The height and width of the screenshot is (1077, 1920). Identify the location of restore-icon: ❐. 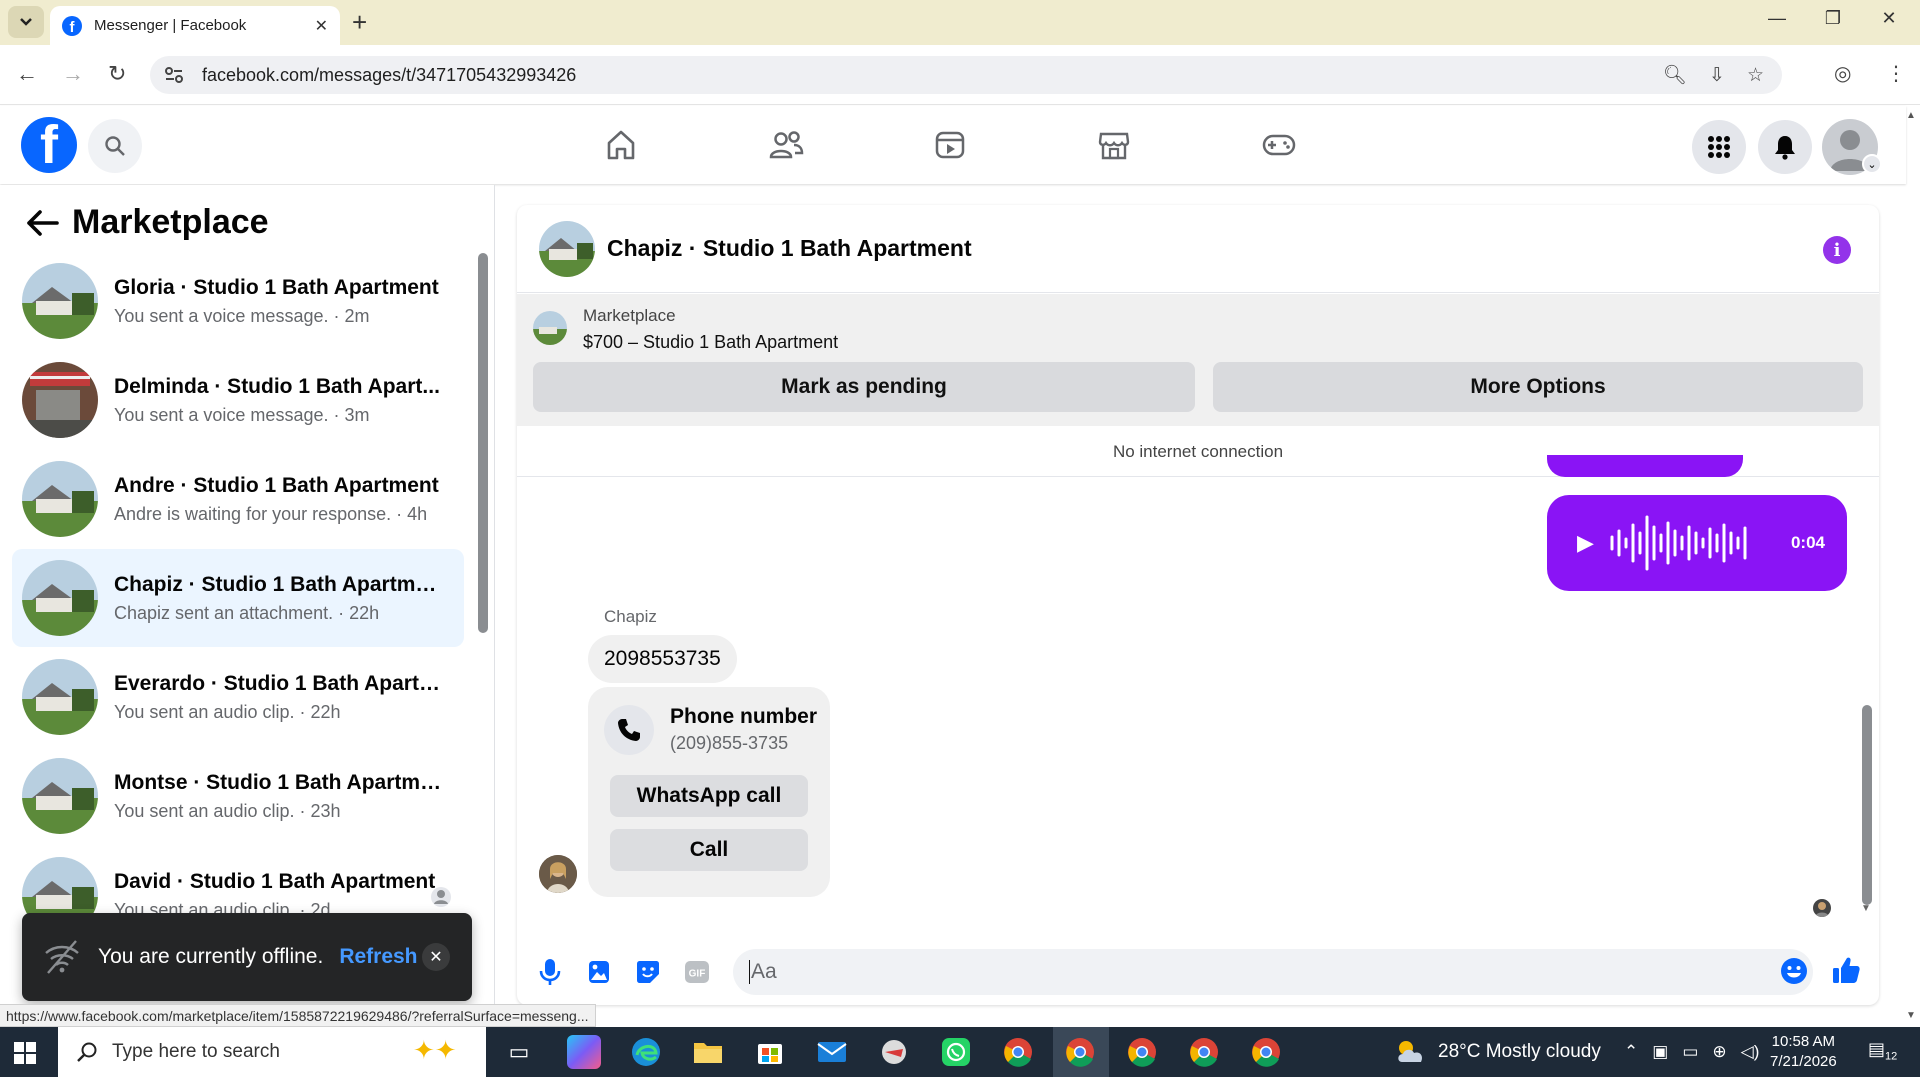
(1833, 18).